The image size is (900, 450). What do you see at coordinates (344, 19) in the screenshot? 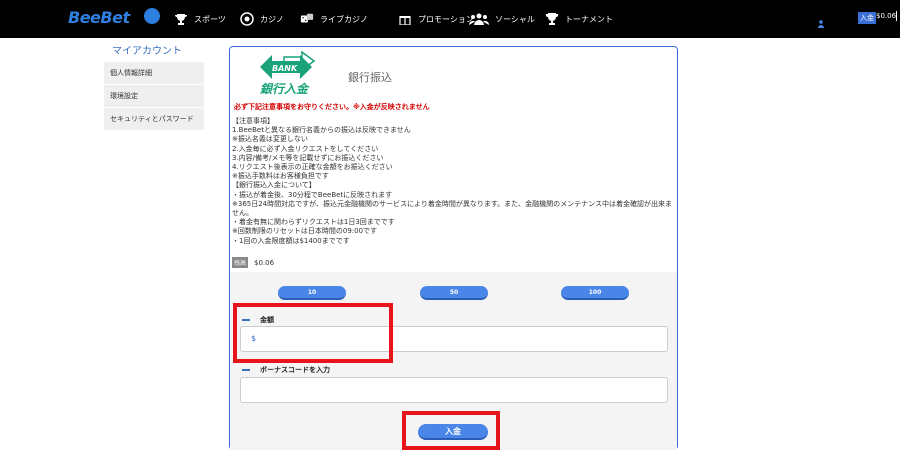
I see `nav-live-casino-label: ライブカジノ` at bounding box center [344, 19].